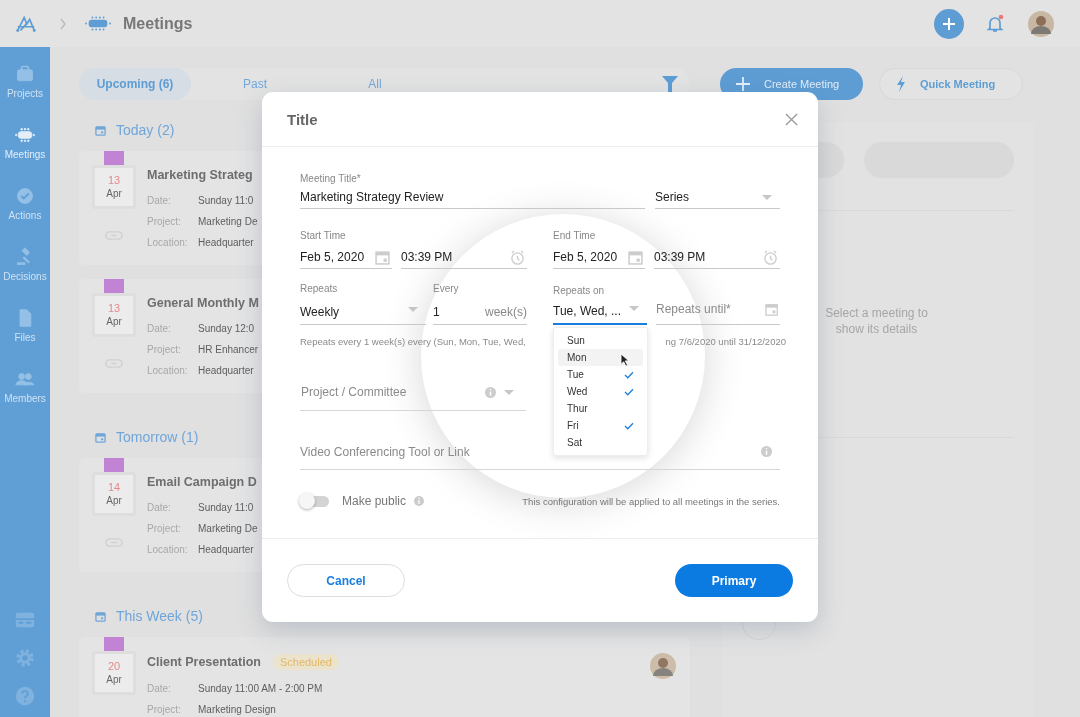  Describe the element at coordinates (260, 689) in the screenshot. I see `field-value: Sunday 11:00 AM - 2:00 PM` at that location.